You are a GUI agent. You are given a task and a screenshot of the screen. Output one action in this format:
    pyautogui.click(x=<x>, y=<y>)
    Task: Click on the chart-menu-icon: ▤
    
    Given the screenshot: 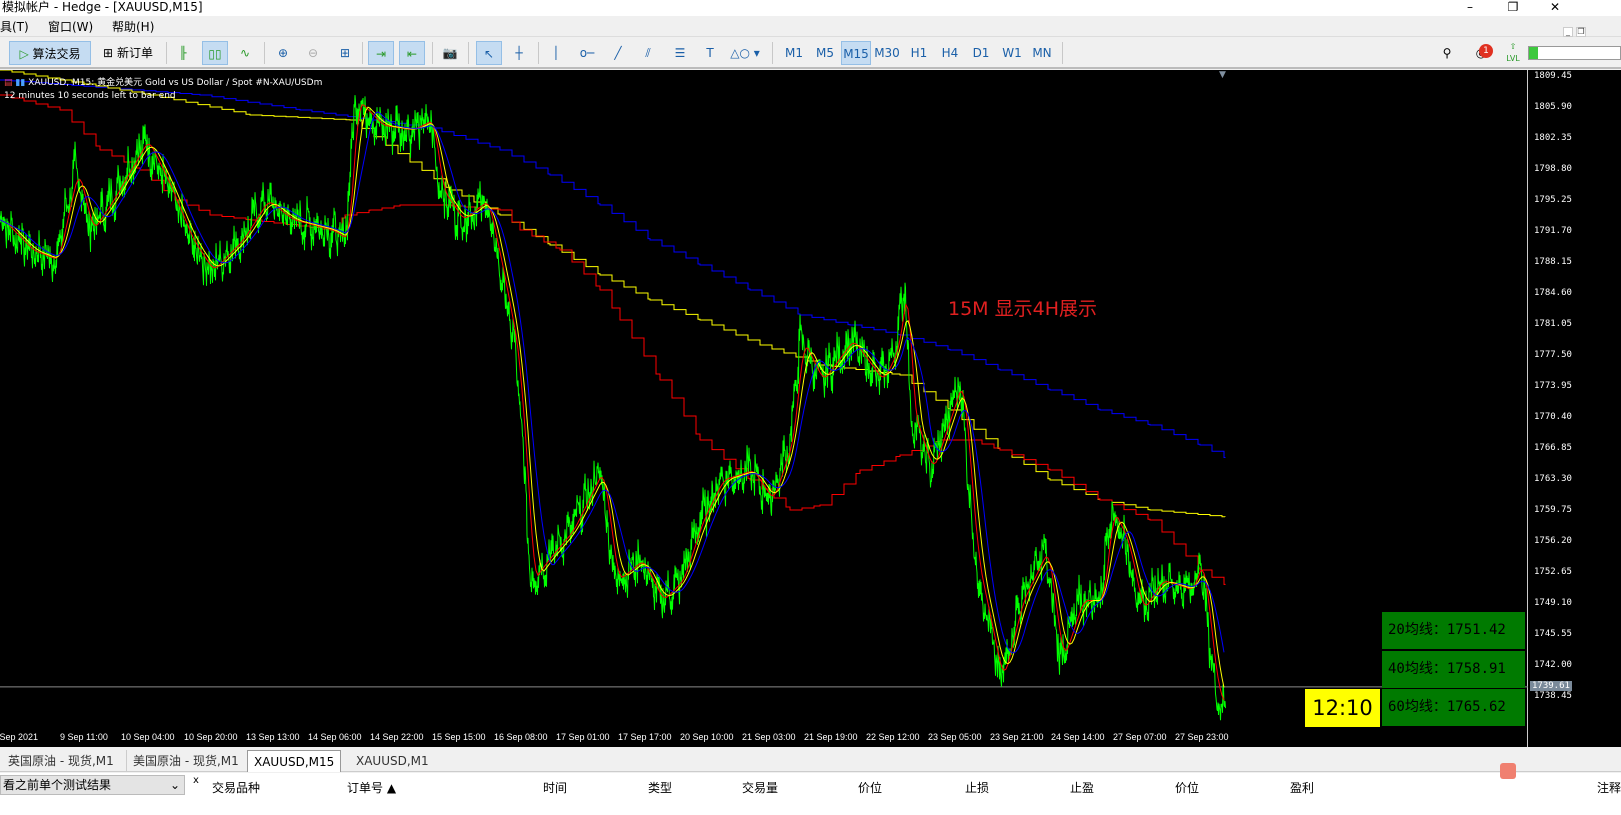 What is the action you would take?
    pyautogui.click(x=8, y=83)
    